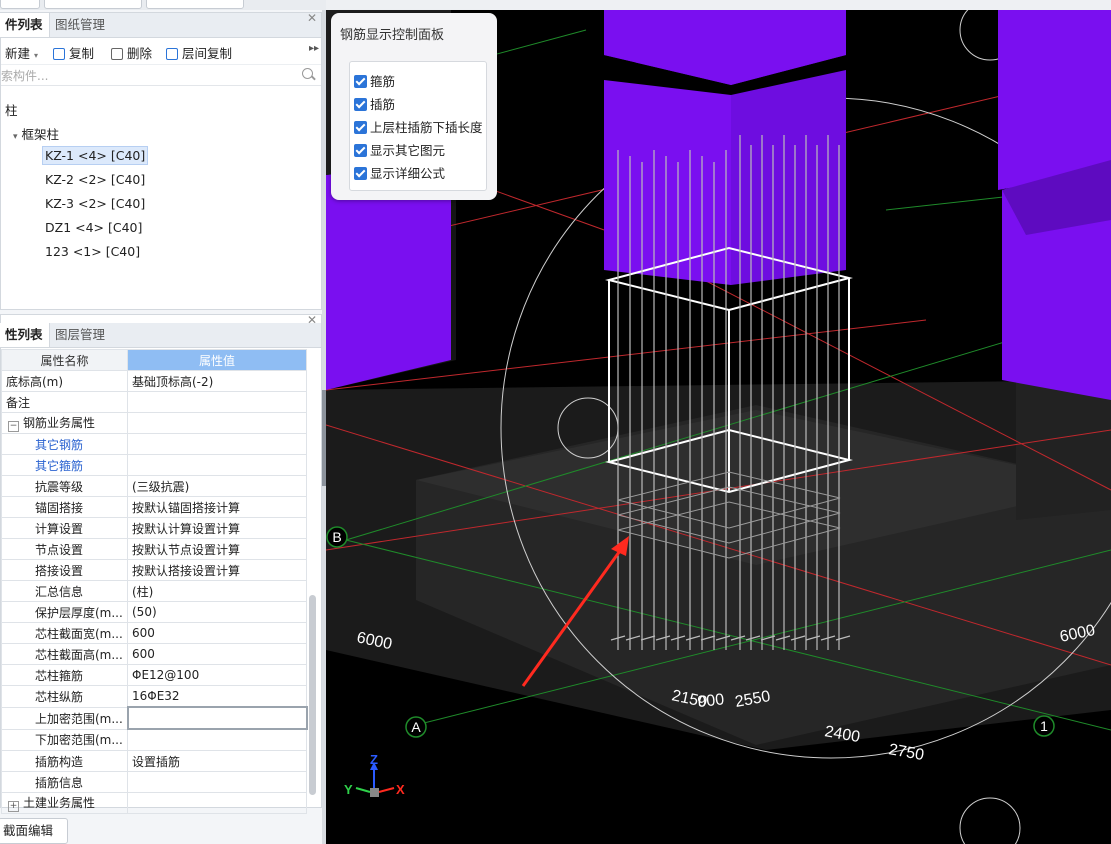 The height and width of the screenshot is (844, 1111). I want to click on table-row: 计算设置 按默认计算设置计算, so click(154, 528).